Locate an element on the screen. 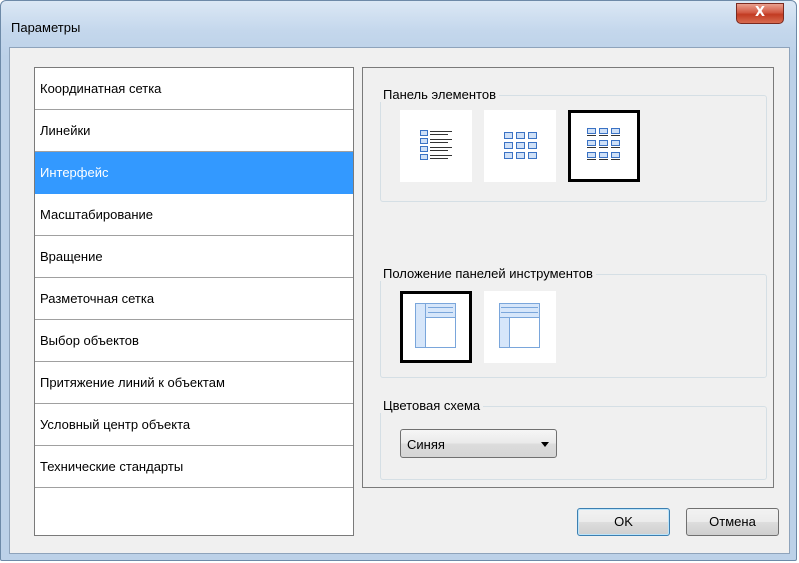 The height and width of the screenshot is (563, 799). color-scheme-title: Цветовая схема is located at coordinates (432, 405).